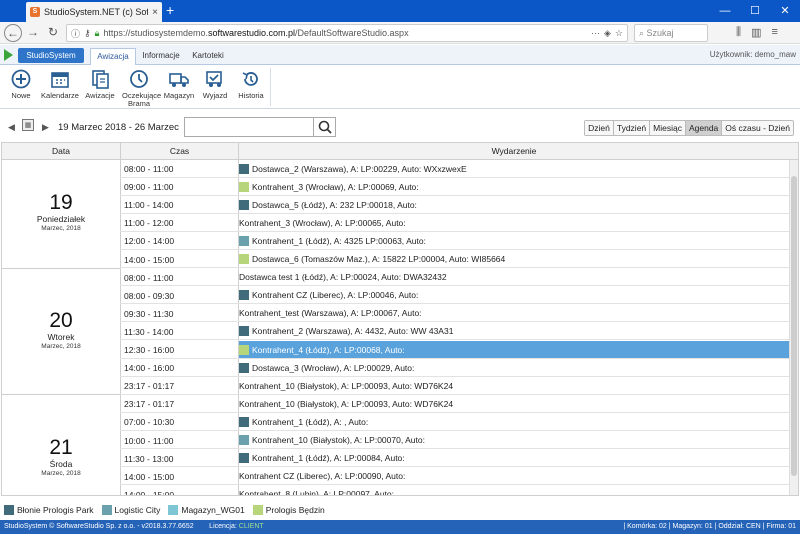  Describe the element at coordinates (333, 367) in the screenshot. I see `event-text: Dostawca_3 (Wrocław), A: LP:00029, Auto:` at that location.